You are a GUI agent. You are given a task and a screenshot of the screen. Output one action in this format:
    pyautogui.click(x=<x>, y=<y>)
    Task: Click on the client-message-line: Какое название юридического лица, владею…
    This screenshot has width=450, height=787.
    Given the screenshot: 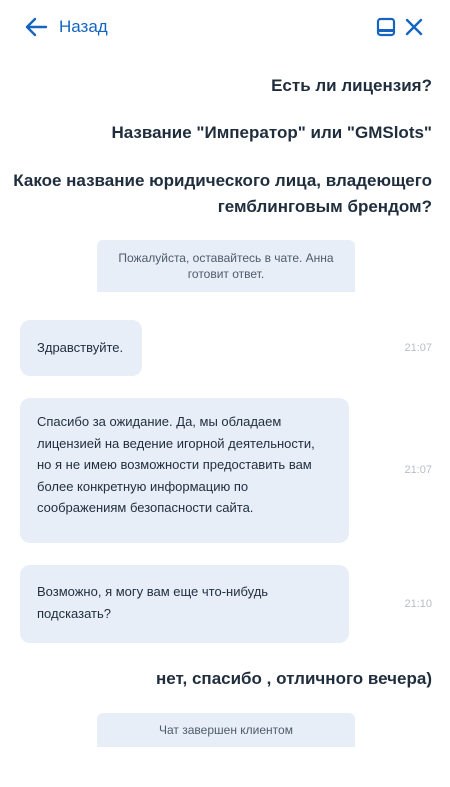 What is the action you would take?
    pyautogui.click(x=222, y=180)
    